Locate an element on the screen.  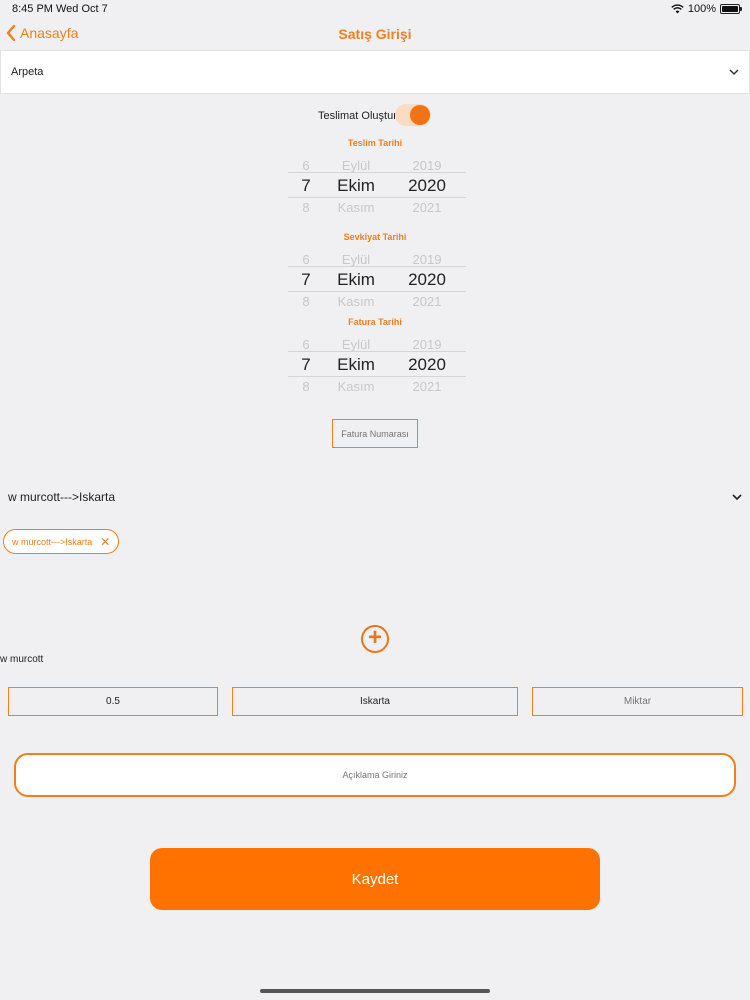
product-select-value: w murcott--->Iskarta is located at coordinates (62, 497).